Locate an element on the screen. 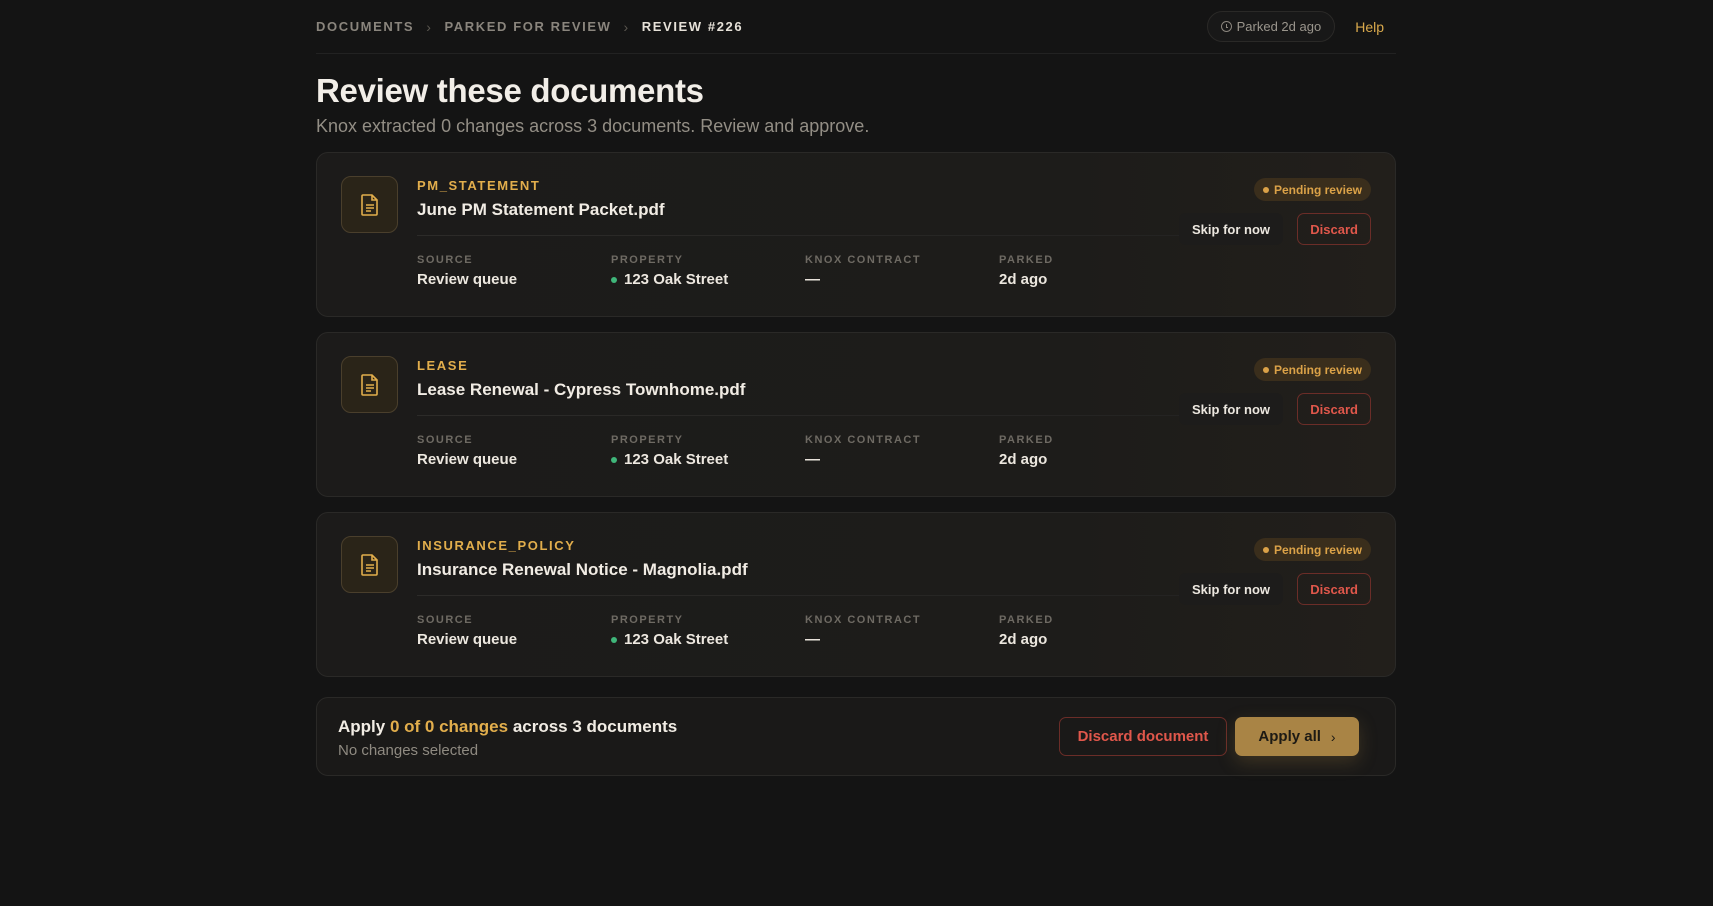  document-name: Insurance Renewal Notice - Magnolia.pdf is located at coordinates (582, 569).